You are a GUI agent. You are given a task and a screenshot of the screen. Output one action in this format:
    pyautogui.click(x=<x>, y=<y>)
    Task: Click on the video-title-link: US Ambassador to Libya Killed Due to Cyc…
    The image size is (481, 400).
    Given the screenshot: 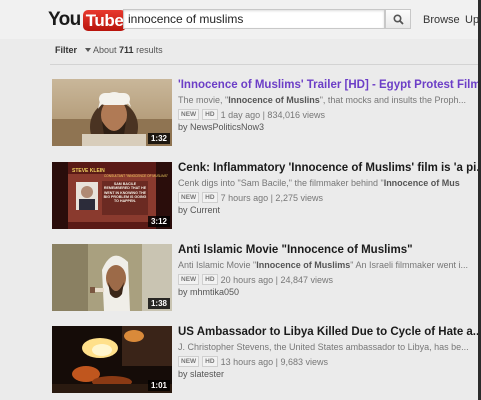 What is the action you would take?
    pyautogui.click(x=329, y=332)
    